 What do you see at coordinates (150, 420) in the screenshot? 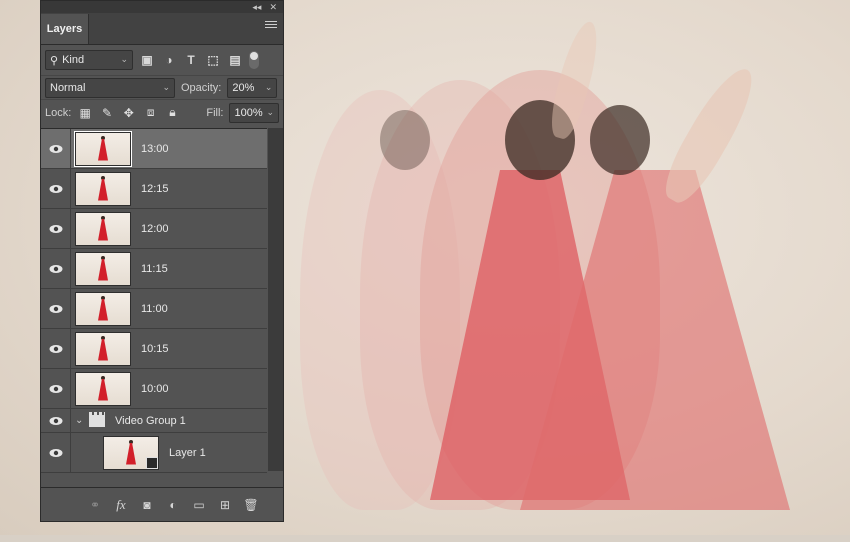
I see `group-name: Video Group 1` at bounding box center [150, 420].